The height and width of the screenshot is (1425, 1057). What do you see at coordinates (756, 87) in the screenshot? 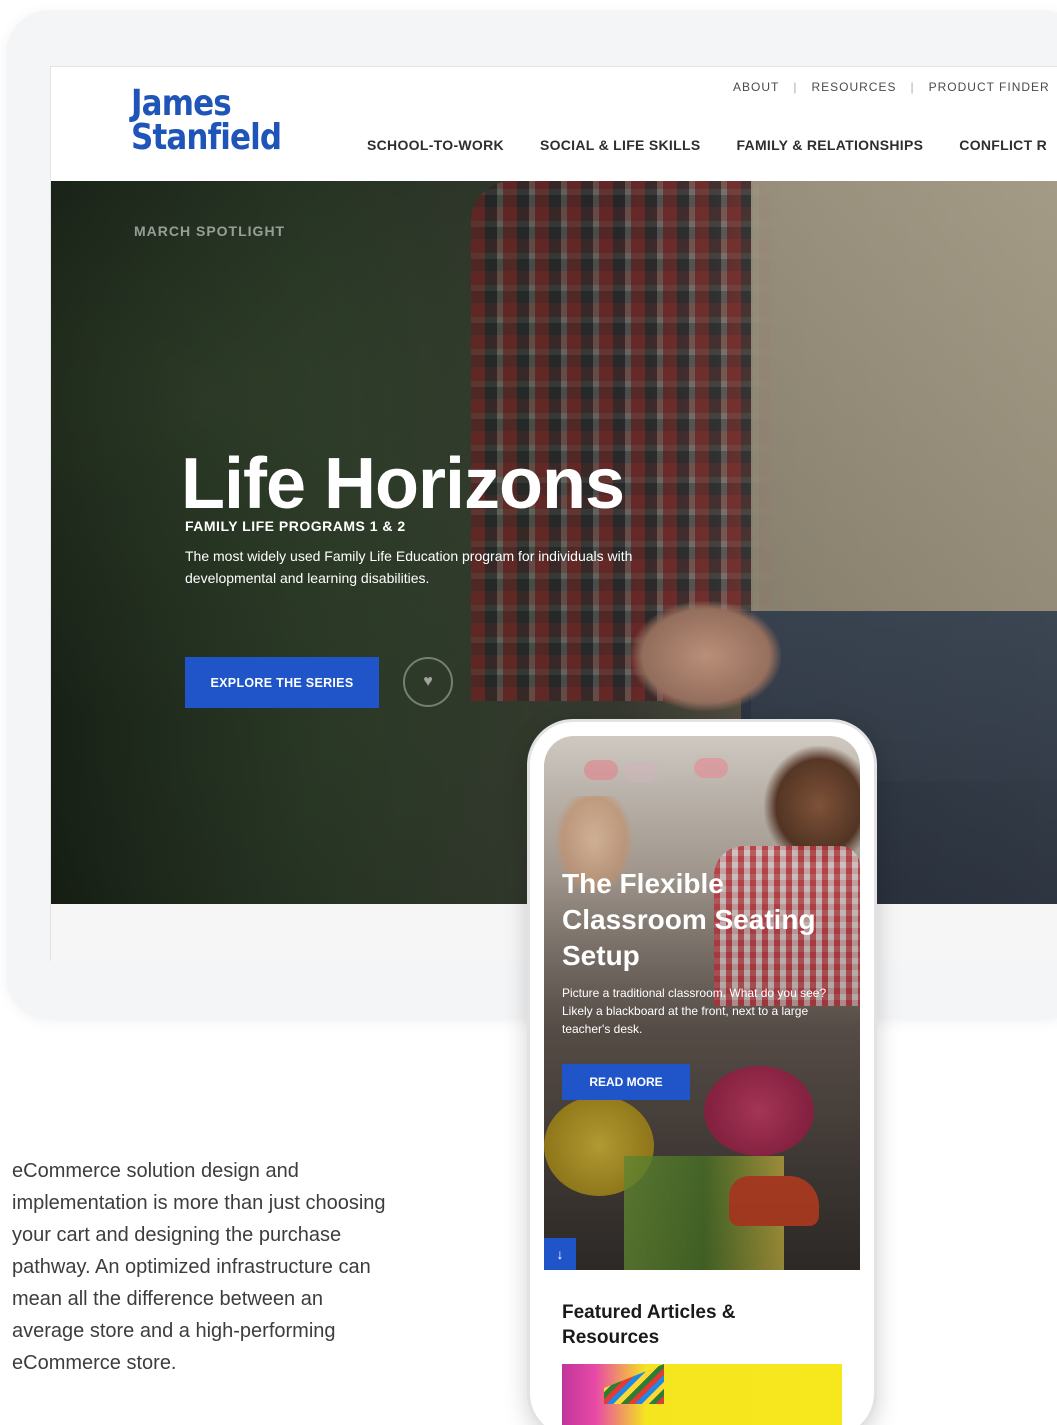
I see `utility-link-about: ABOUT` at bounding box center [756, 87].